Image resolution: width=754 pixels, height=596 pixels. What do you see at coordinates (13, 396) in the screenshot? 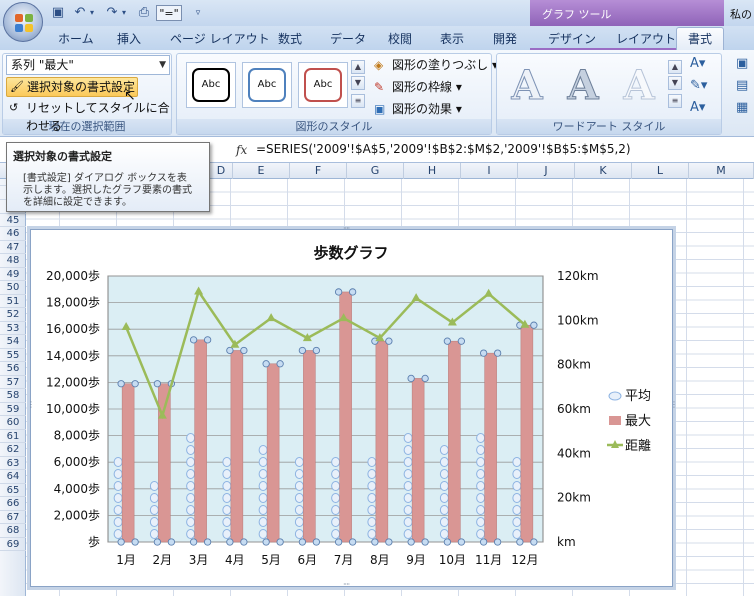
I see `row-header: 58` at bounding box center [13, 396].